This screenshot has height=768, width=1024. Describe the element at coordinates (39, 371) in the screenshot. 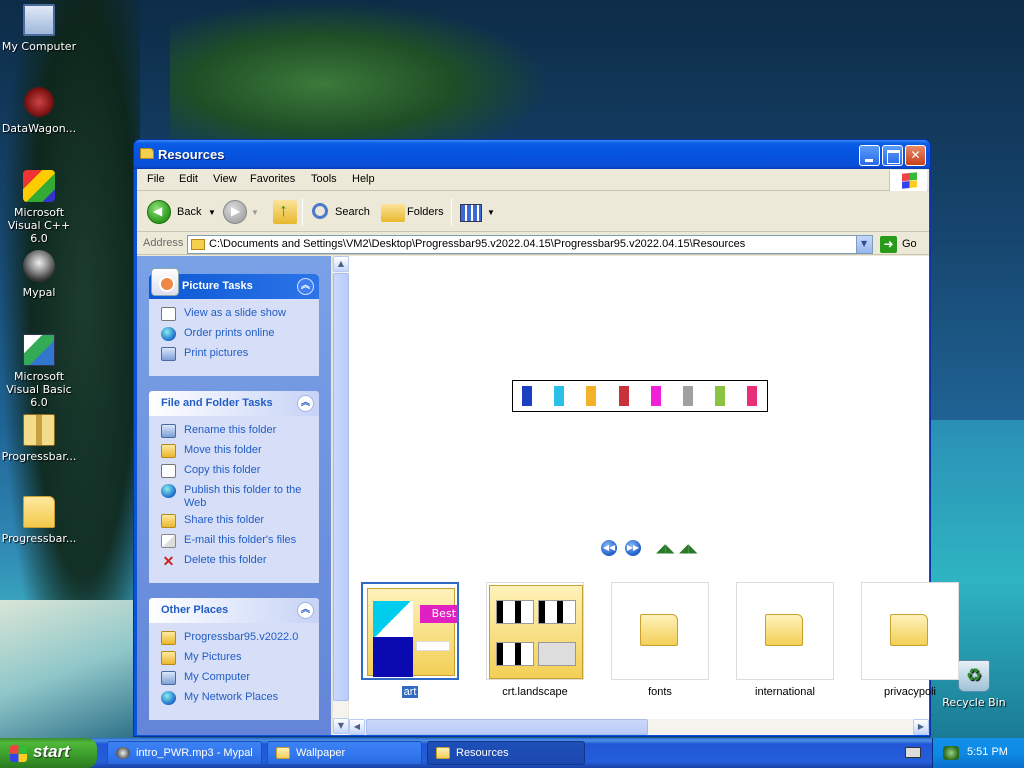

I see `desktop-icon-visual-basic: Microsoft Visual Basic 6.0` at that location.